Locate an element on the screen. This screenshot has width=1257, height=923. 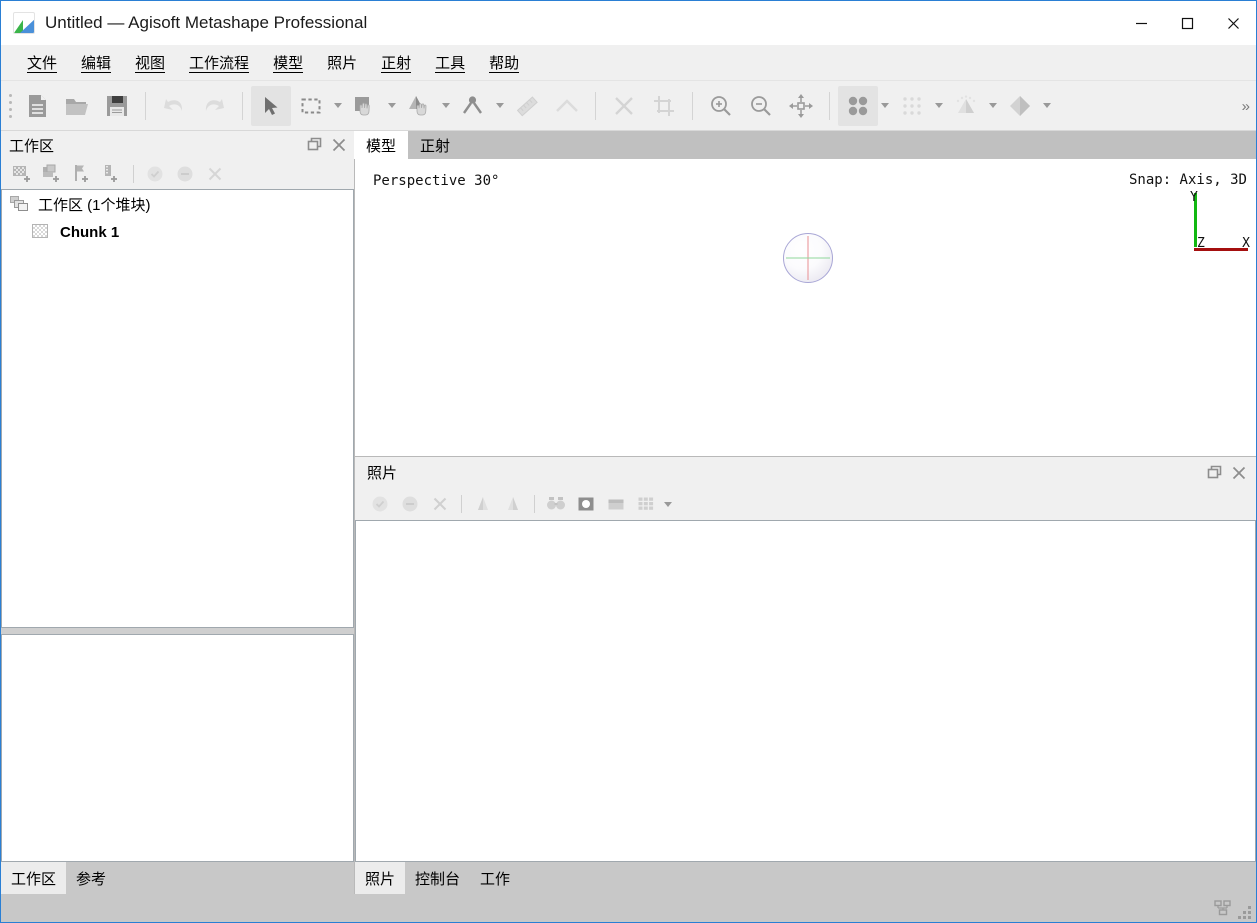
axis-x-label: X is located at coordinates (1246, 243).